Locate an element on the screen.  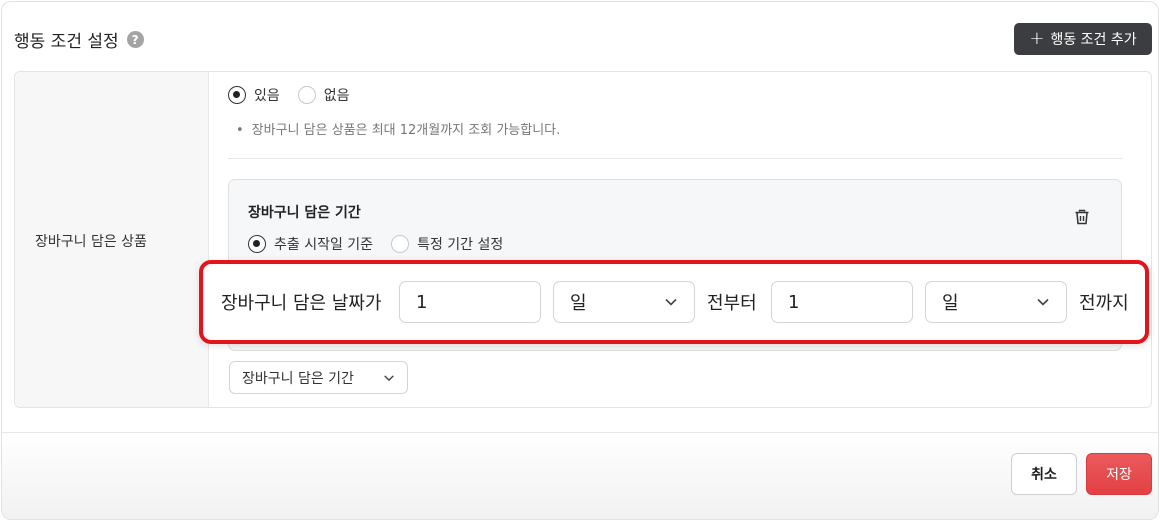
range-middle-label: 전부터 is located at coordinates (732, 303).